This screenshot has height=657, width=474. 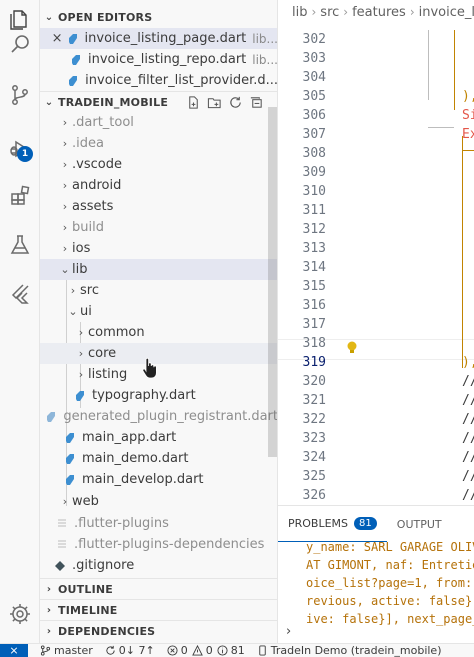 What do you see at coordinates (158, 143) in the screenshot?
I see `tree-folder-idea: › .idea` at bounding box center [158, 143].